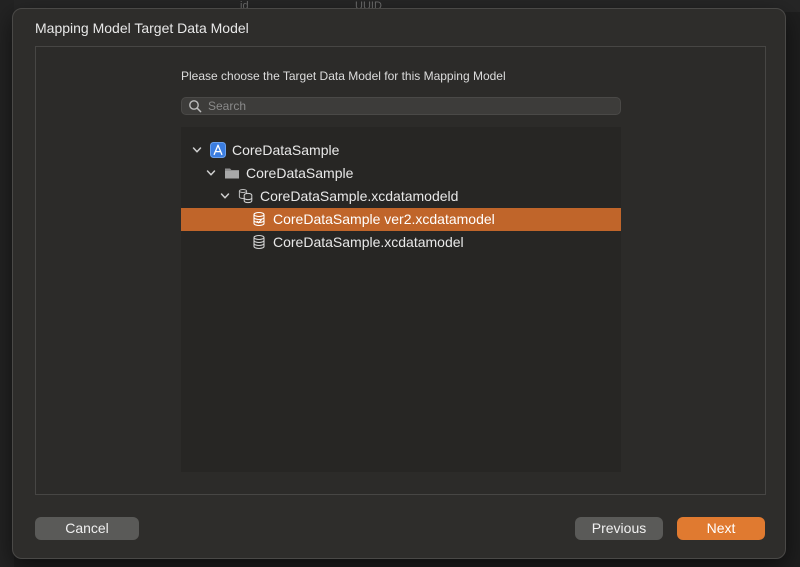  I want to click on tree-row-model-ver2: CoreDataSample ver2.xcdatamodel, so click(401, 219).